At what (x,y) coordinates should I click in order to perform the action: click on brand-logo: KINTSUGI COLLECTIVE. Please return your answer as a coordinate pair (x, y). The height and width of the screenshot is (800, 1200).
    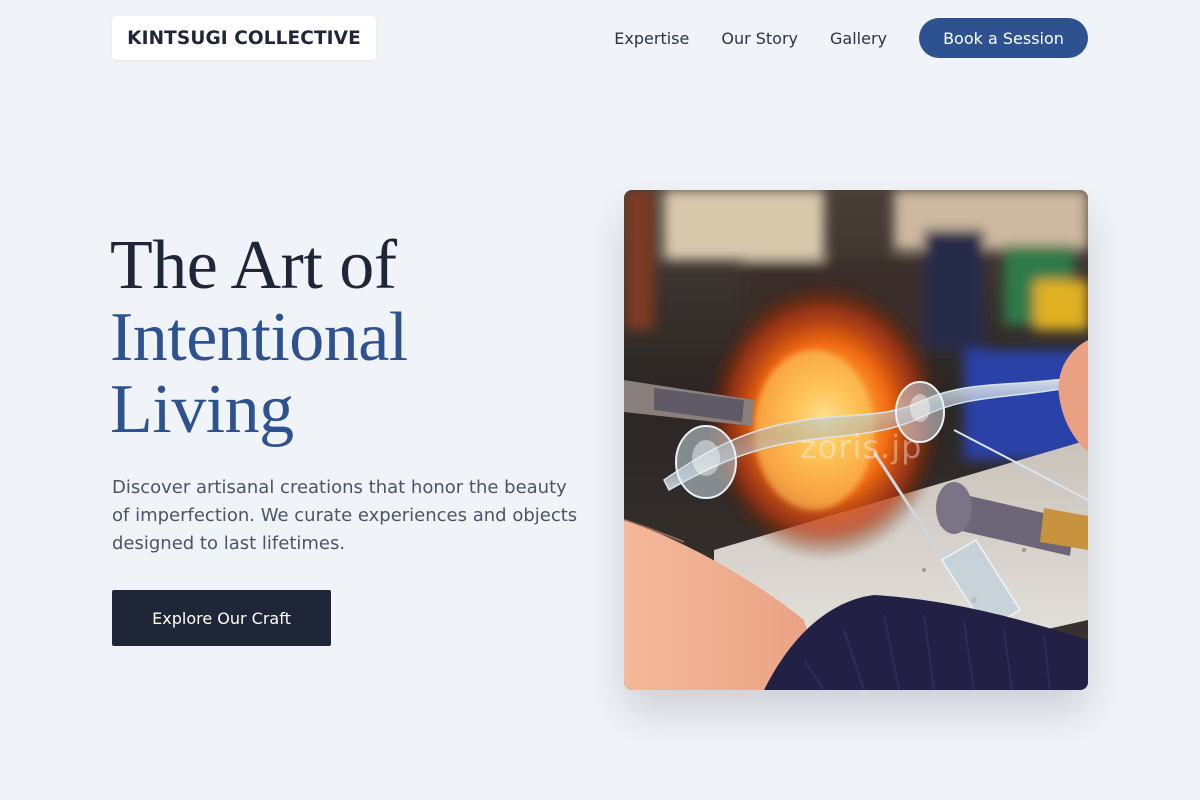
    Looking at the image, I should click on (244, 38).